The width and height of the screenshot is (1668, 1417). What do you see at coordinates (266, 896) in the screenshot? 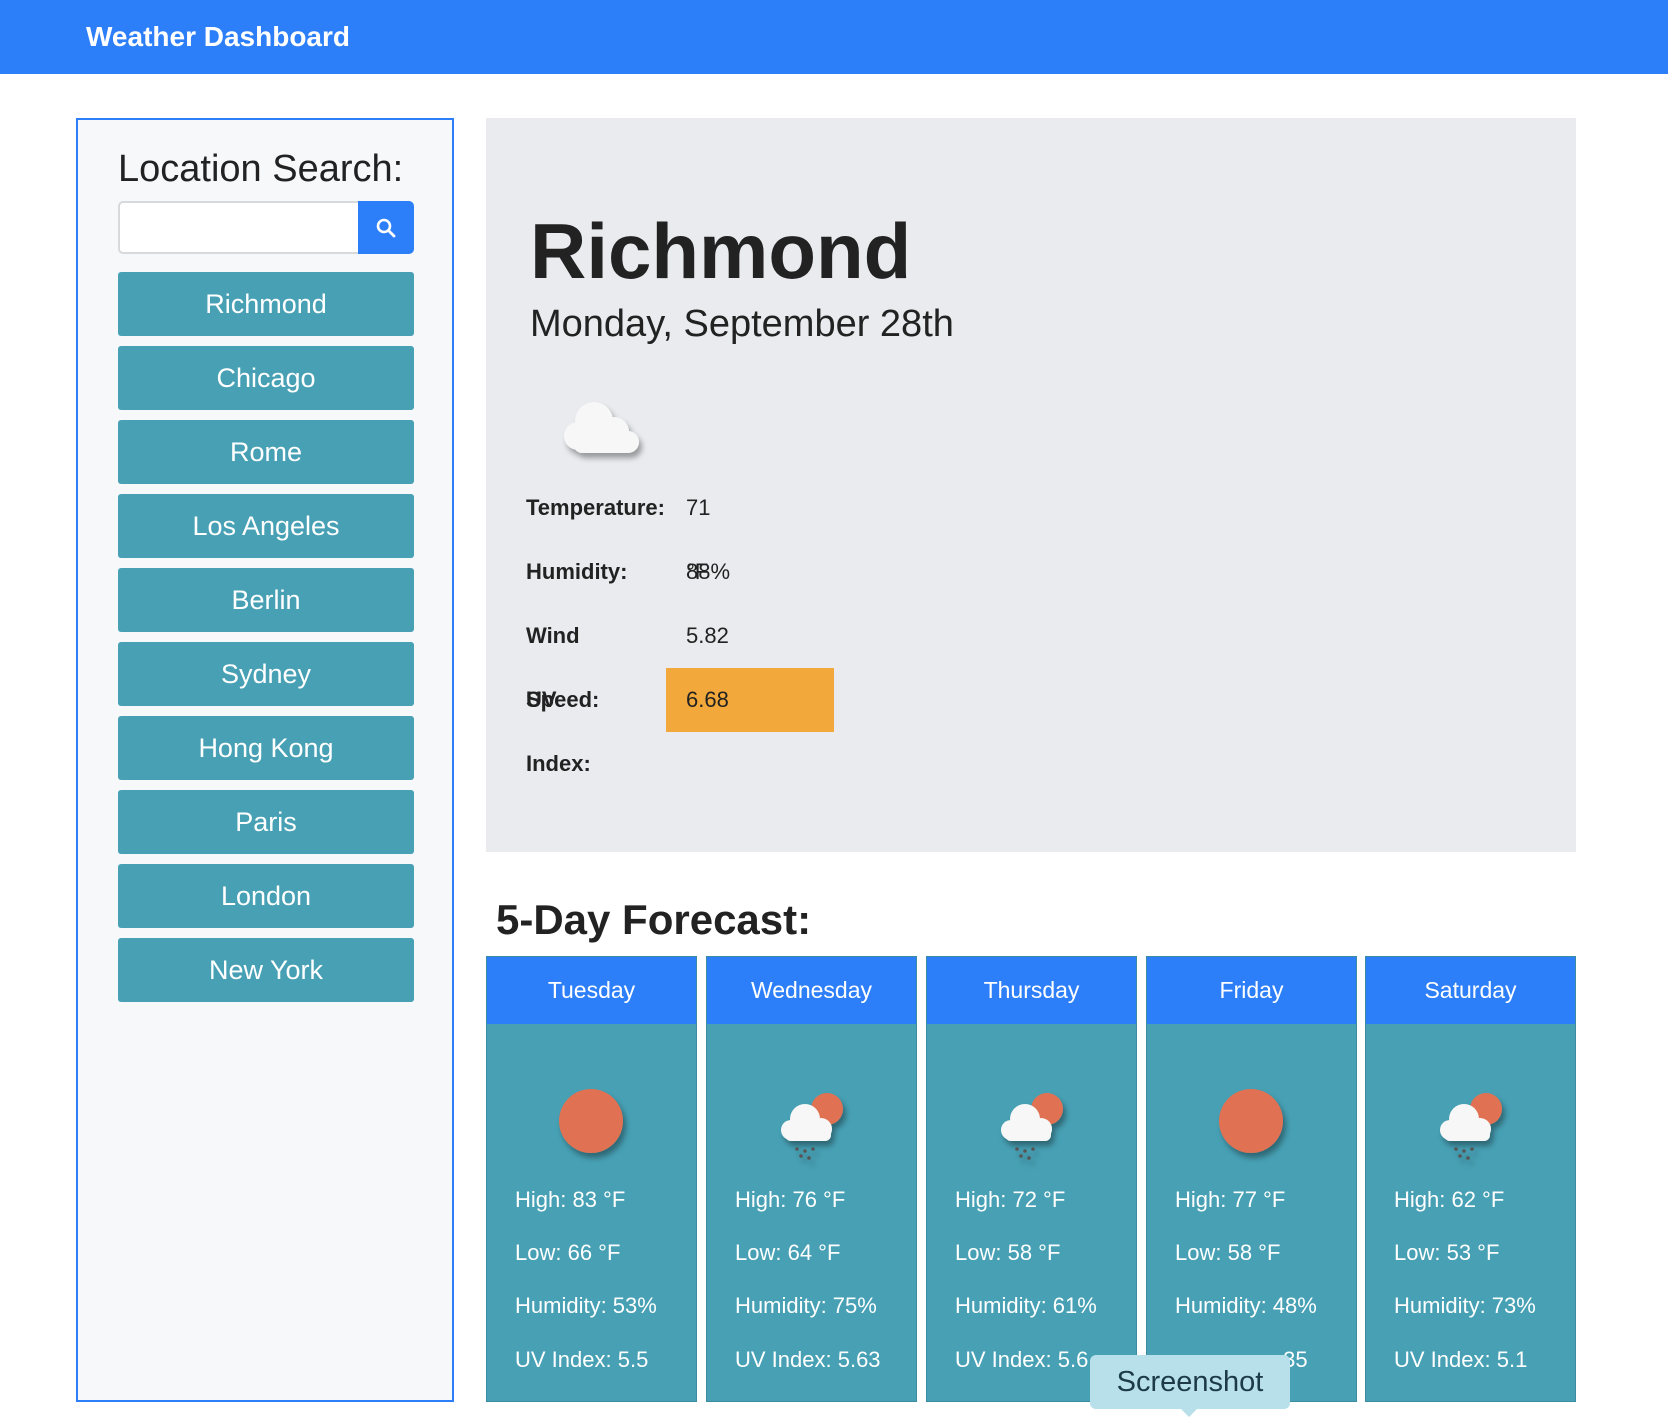
I see `city-button-london: London` at bounding box center [266, 896].